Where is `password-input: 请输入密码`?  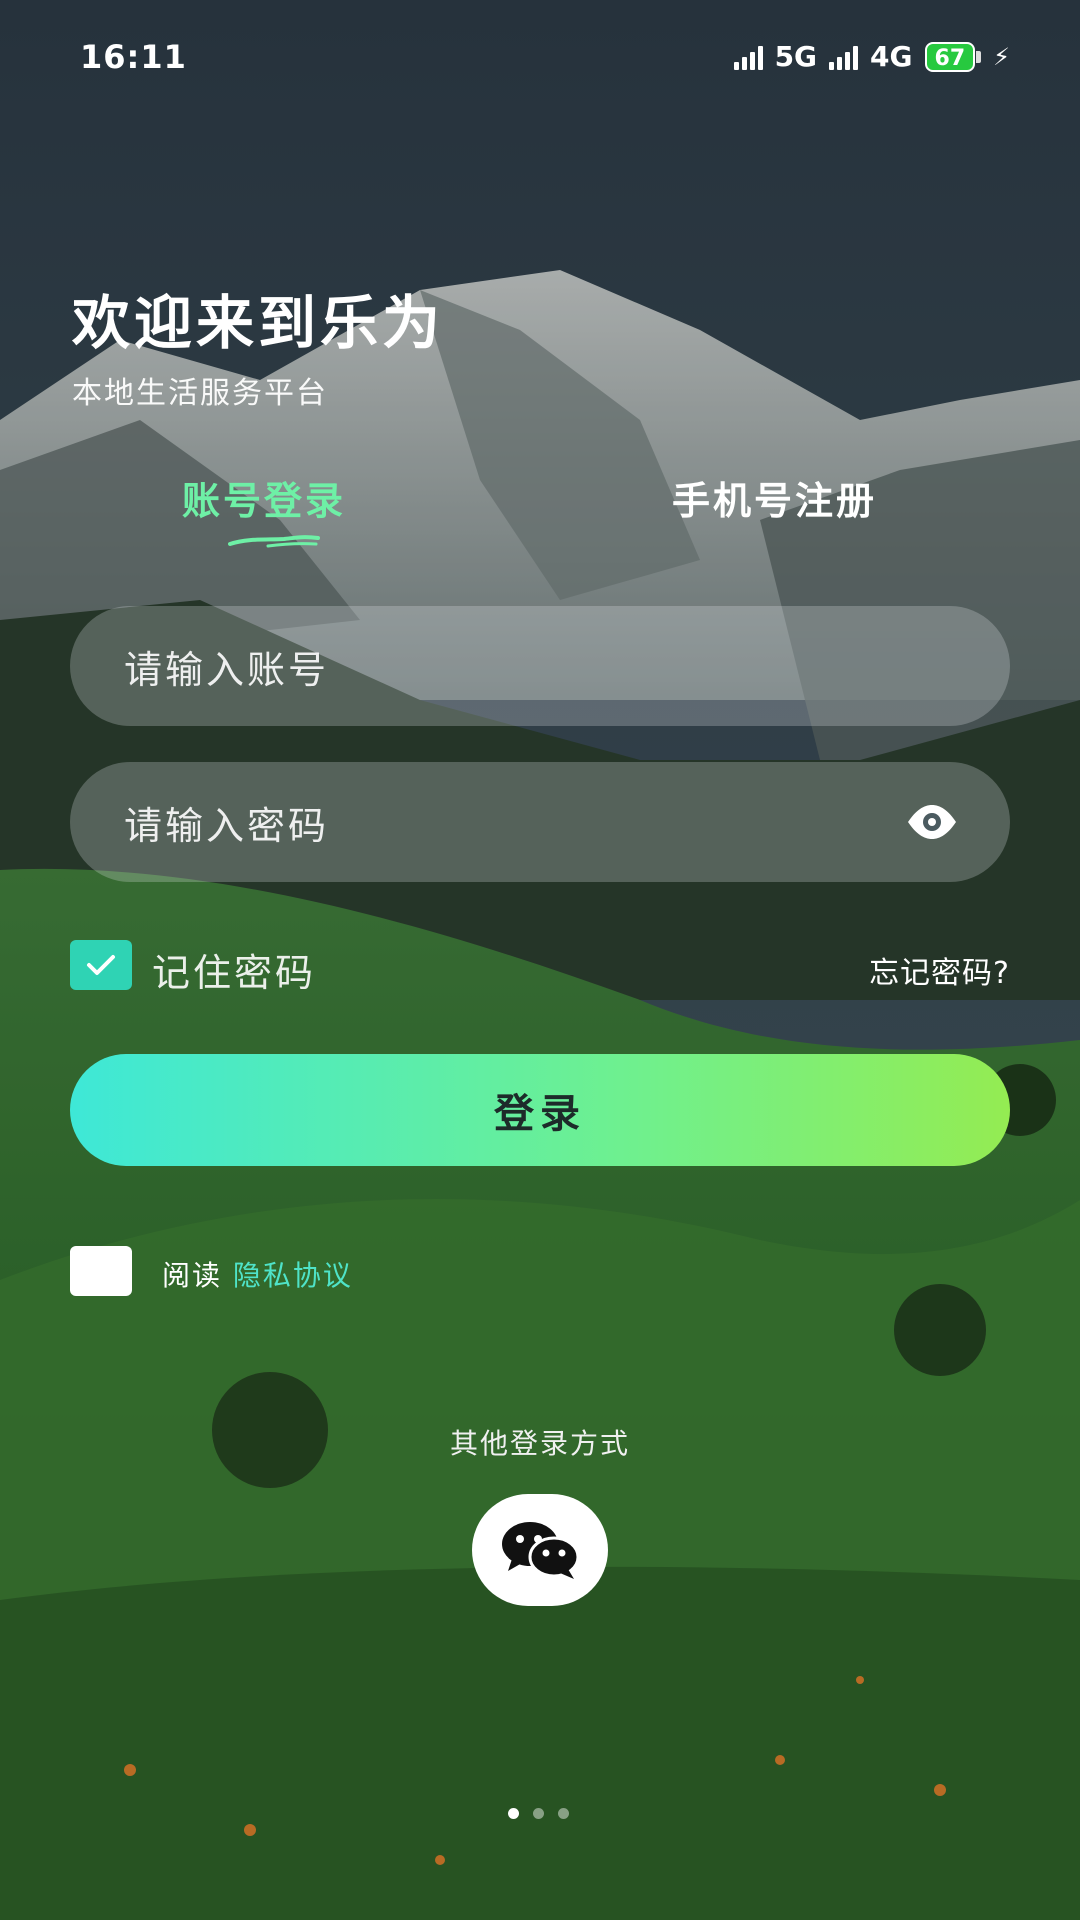 password-input: 请输入密码 is located at coordinates (540, 822).